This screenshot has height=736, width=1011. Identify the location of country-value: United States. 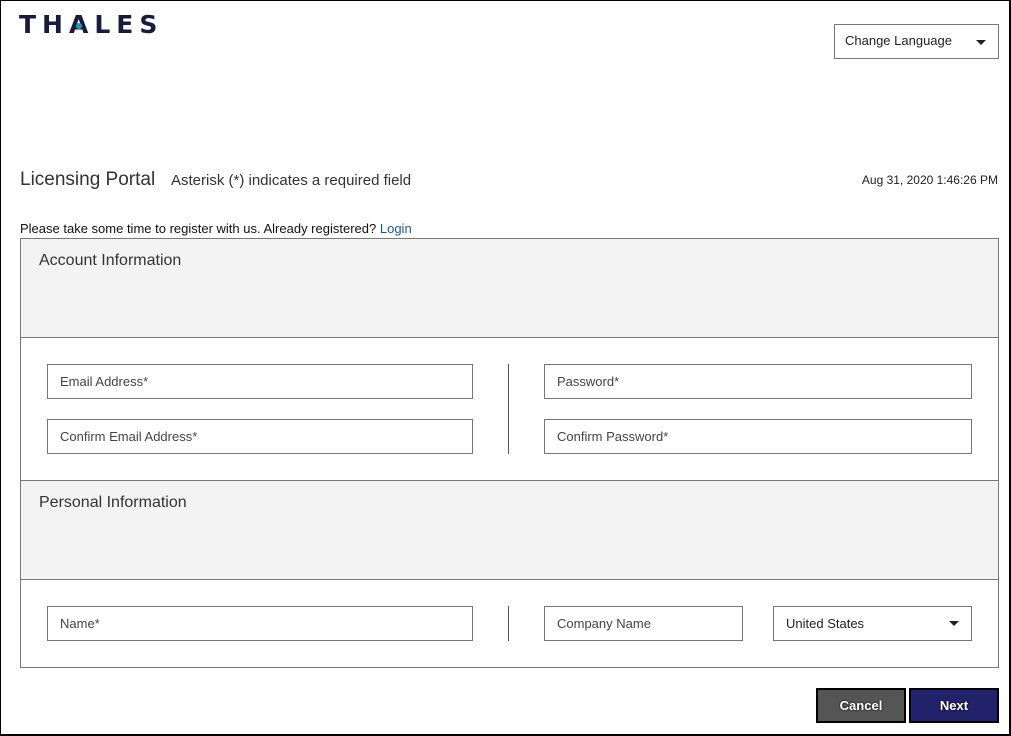
(825, 623).